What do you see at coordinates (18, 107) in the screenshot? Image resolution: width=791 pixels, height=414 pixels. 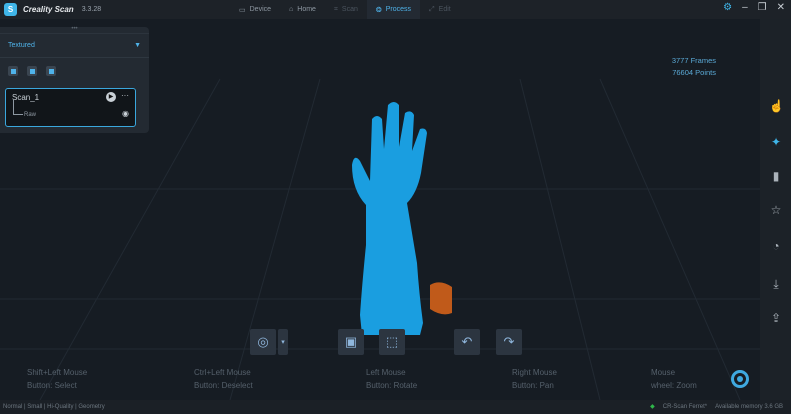 I see `tree-line` at bounding box center [18, 107].